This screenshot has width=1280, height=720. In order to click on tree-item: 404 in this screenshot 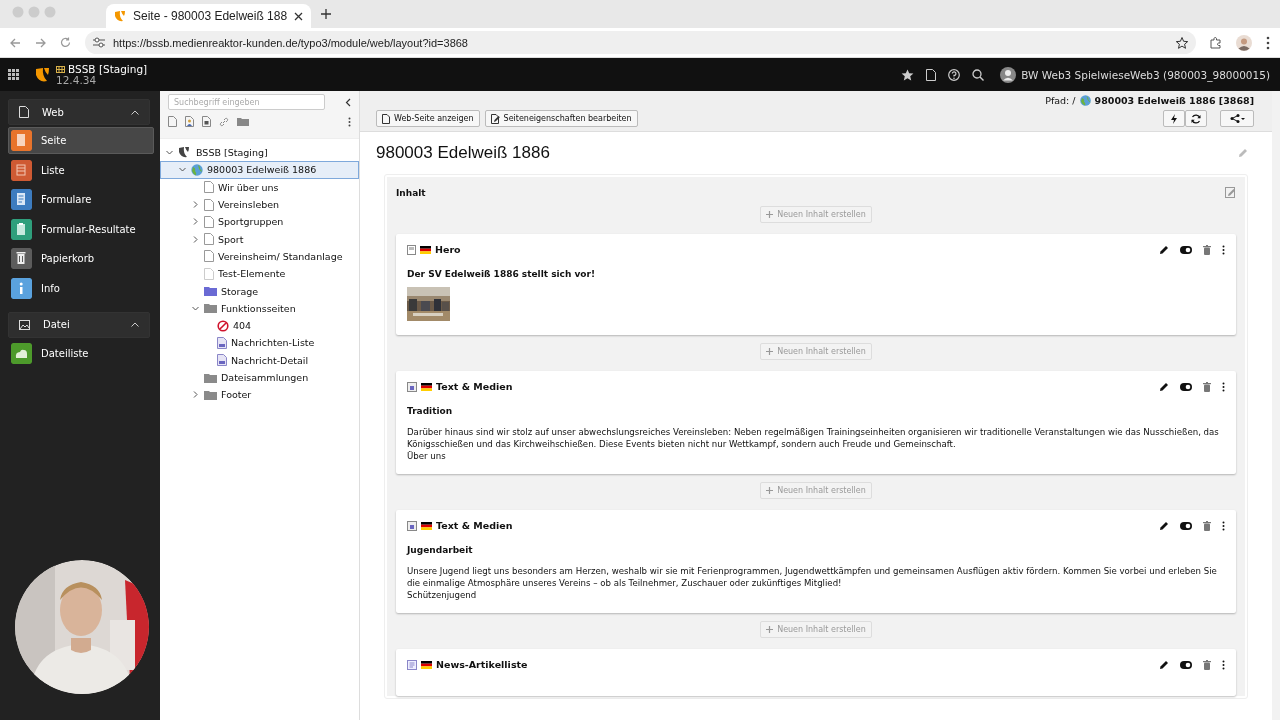, I will do `click(259, 325)`.